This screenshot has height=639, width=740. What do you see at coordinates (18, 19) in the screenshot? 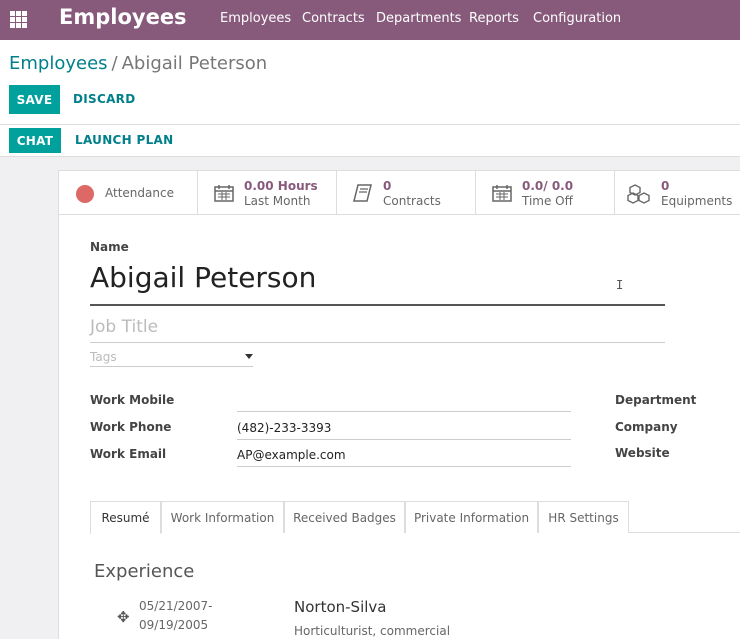
I see `apps-menu-icon` at bounding box center [18, 19].